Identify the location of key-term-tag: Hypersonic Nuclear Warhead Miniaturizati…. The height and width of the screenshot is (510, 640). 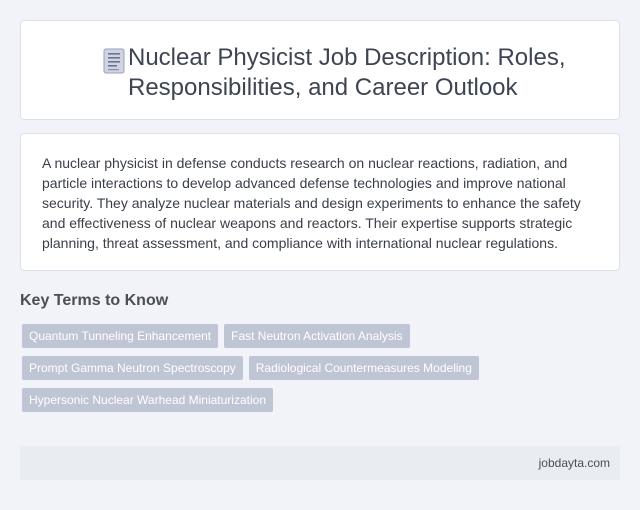
(147, 400).